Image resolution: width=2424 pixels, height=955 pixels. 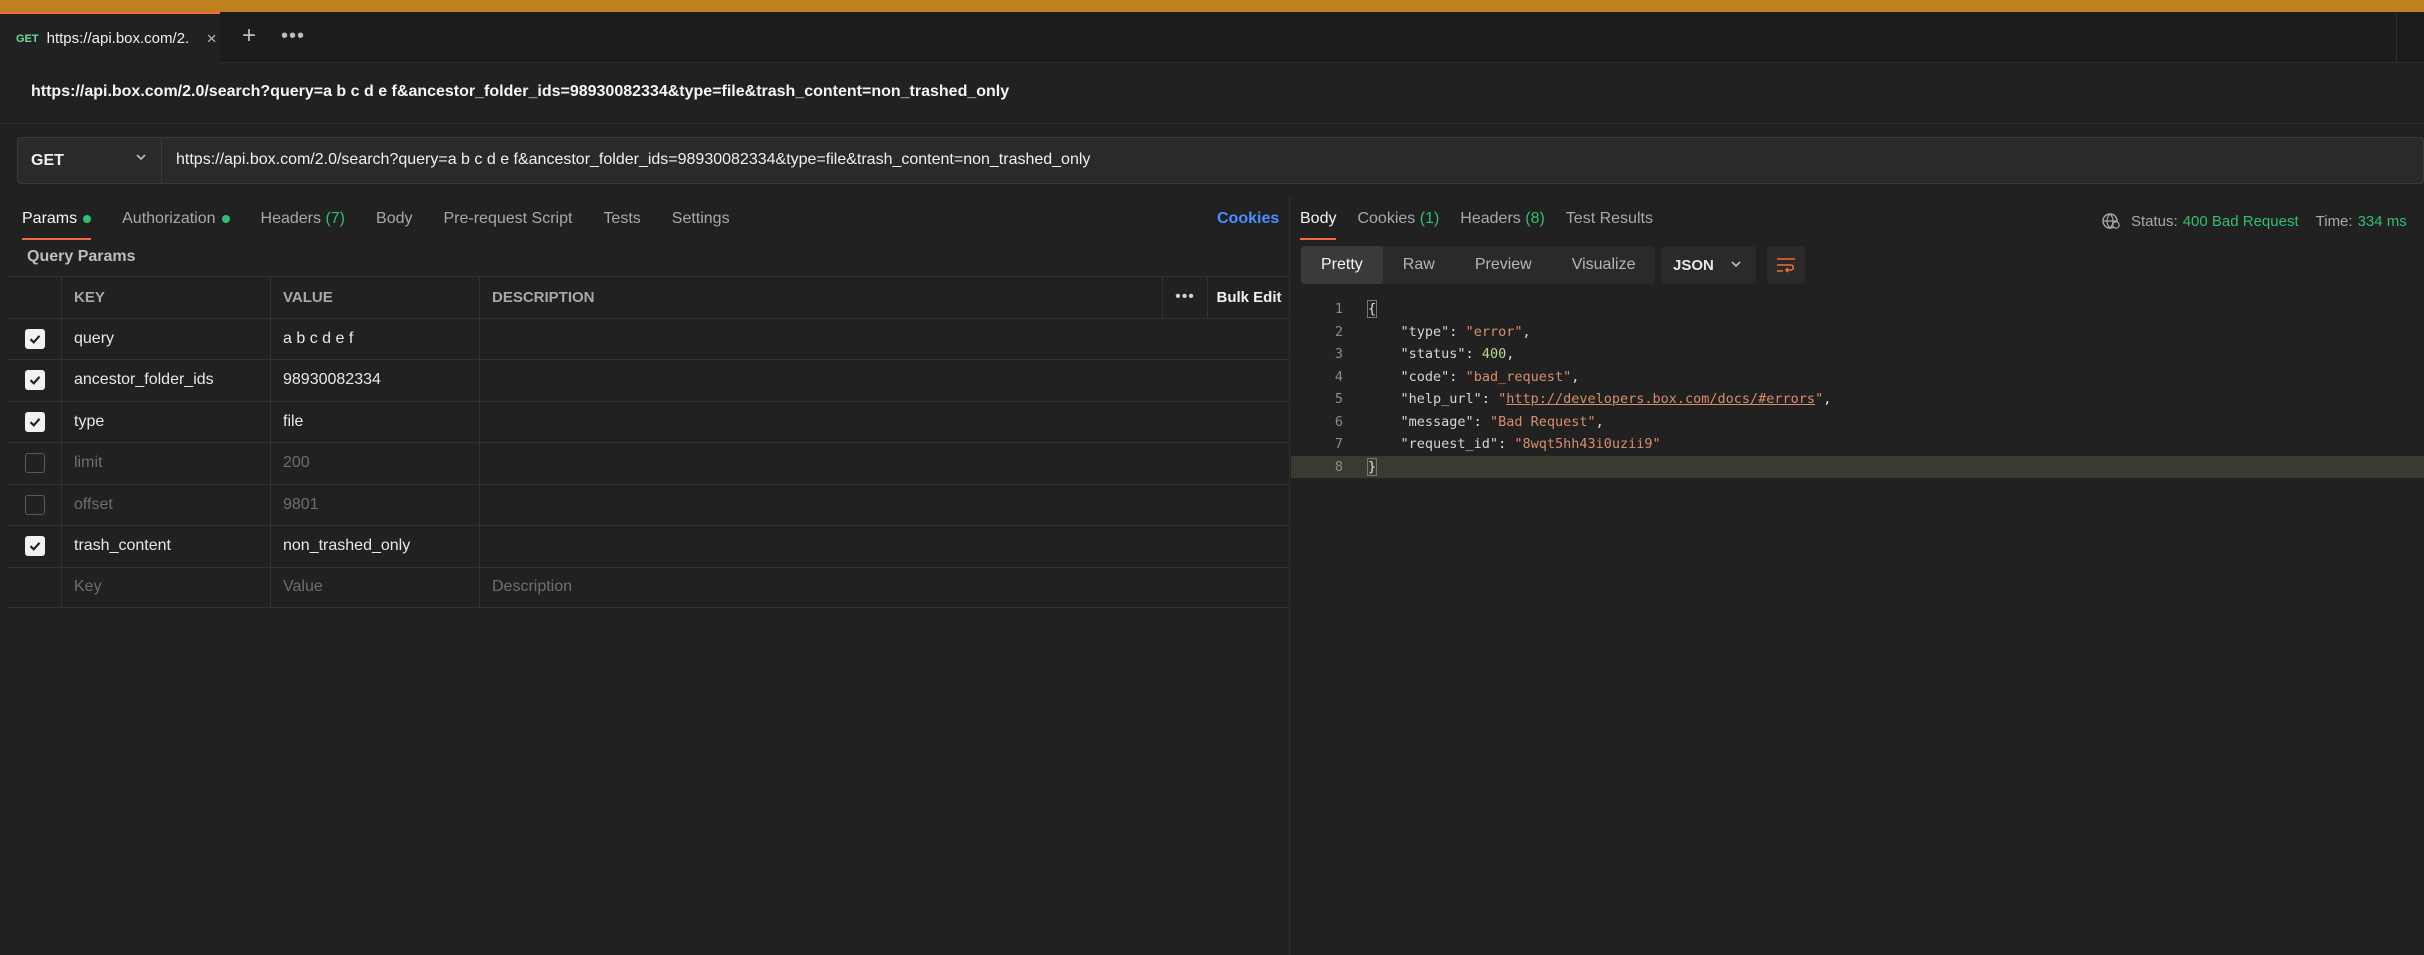 I want to click on code-line: 8}, so click(x=1857, y=467).